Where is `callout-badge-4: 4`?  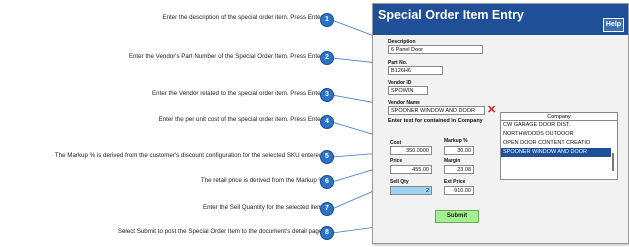 callout-badge-4: 4 is located at coordinates (327, 122).